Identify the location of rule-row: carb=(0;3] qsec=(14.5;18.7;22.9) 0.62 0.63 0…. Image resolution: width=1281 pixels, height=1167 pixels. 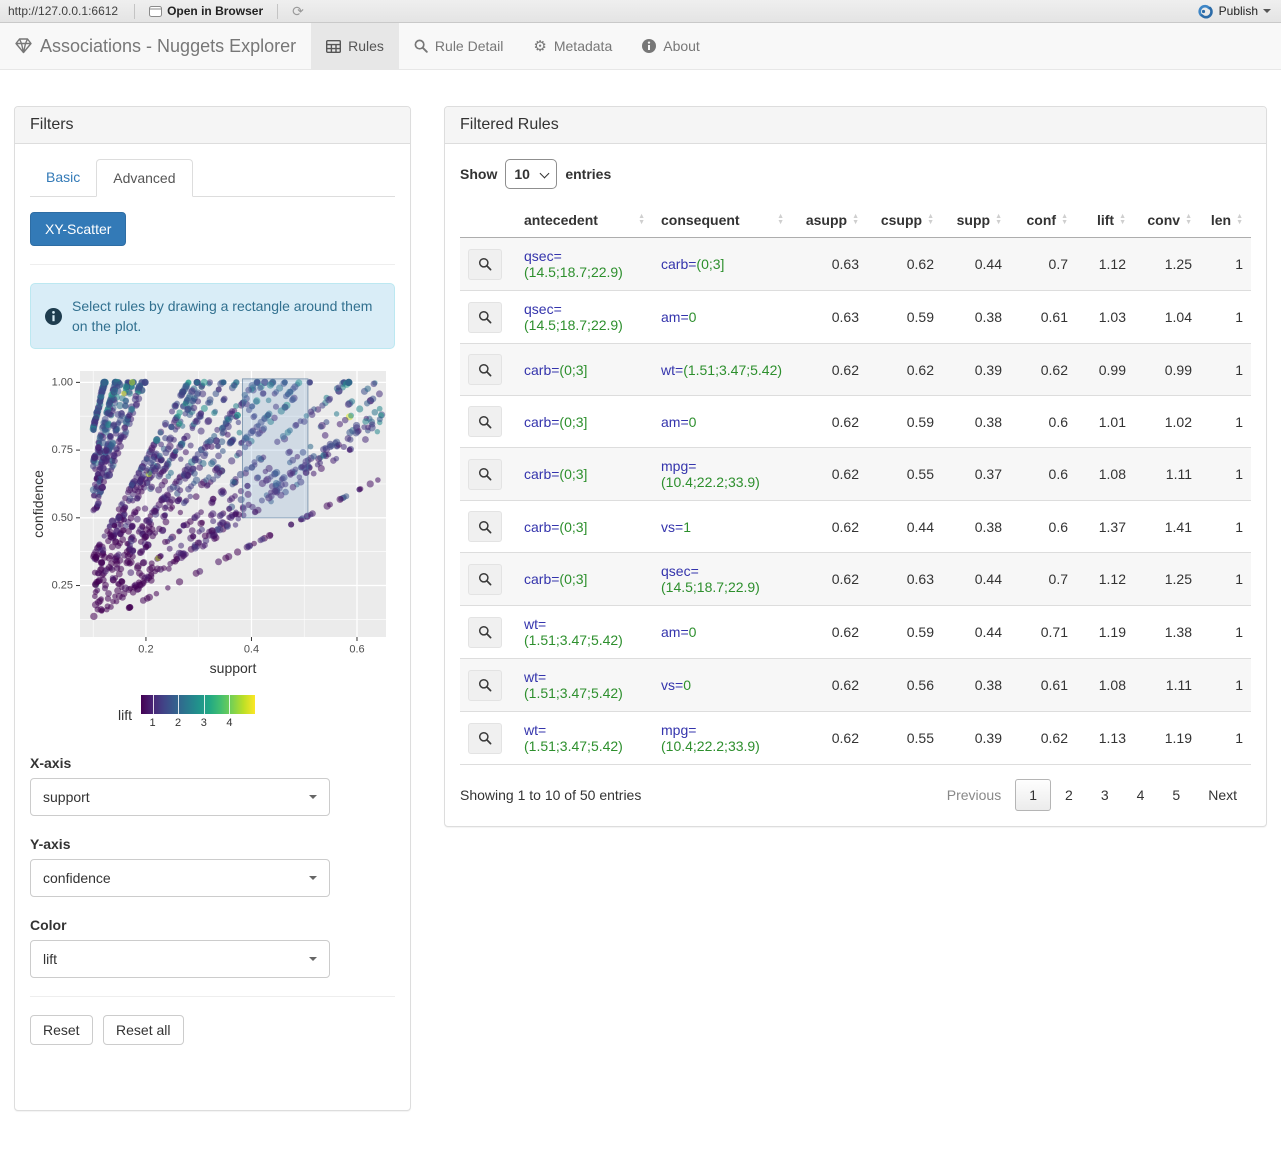
(855, 579).